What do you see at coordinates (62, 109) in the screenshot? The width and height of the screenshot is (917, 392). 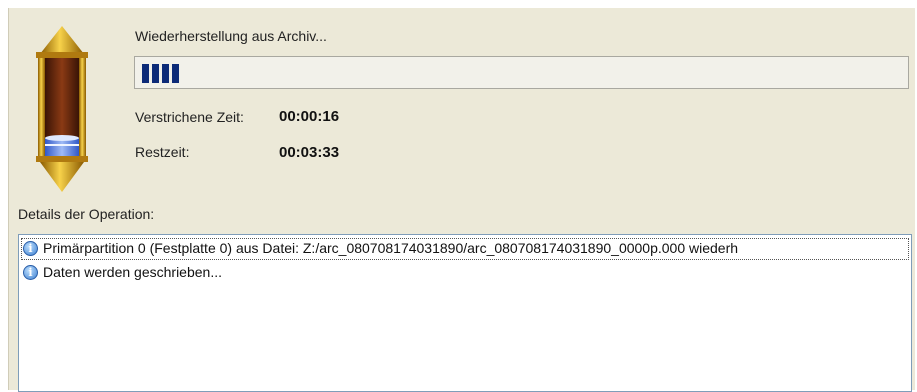 I see `hourglass-icon` at bounding box center [62, 109].